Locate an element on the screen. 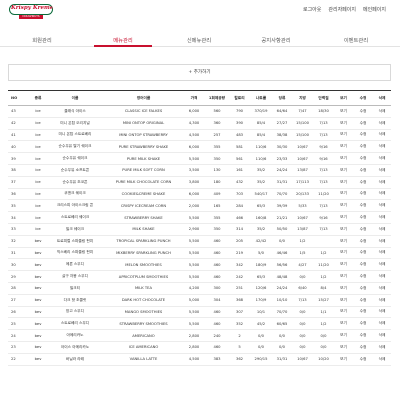 This screenshot has height=400, width=400. cell-serving: 180 is located at coordinates (217, 182).